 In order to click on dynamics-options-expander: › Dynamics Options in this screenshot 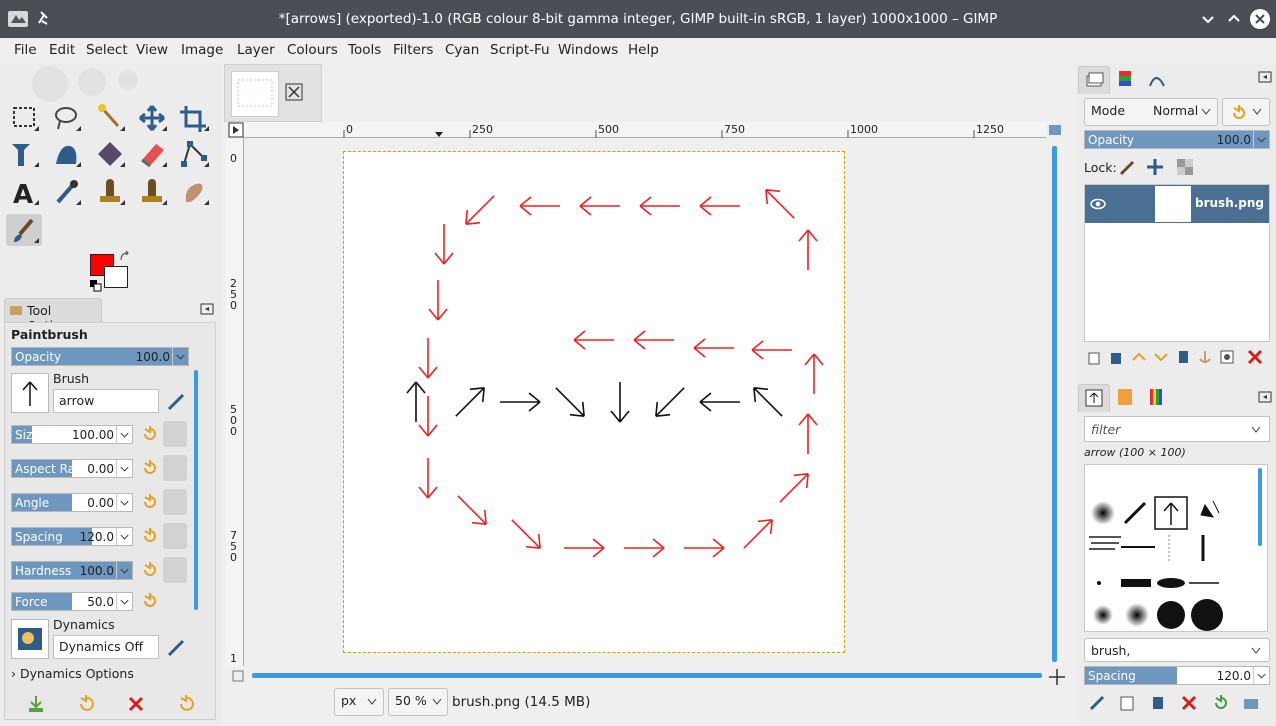, I will do `click(72, 673)`.